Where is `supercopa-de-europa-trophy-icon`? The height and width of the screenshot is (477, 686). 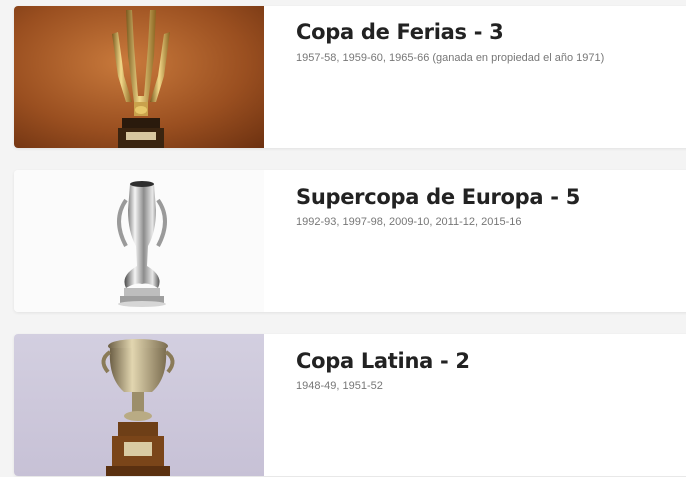 supercopa-de-europa-trophy-icon is located at coordinates (139, 241).